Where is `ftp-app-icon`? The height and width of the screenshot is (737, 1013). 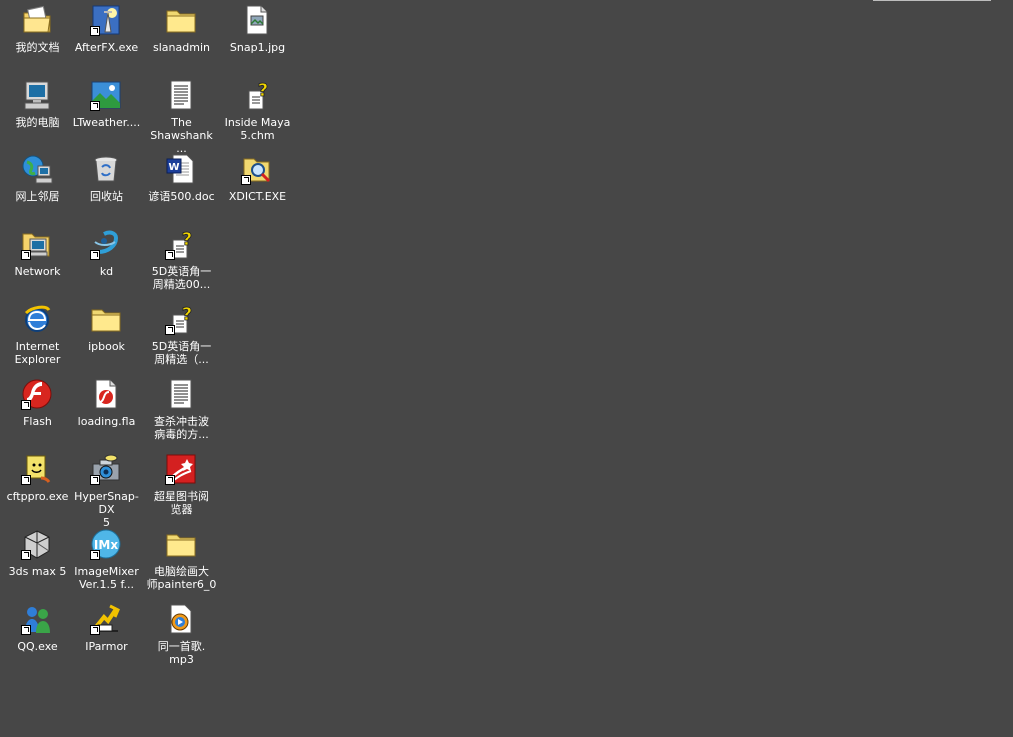
ftp-app-icon is located at coordinates (37, 469).